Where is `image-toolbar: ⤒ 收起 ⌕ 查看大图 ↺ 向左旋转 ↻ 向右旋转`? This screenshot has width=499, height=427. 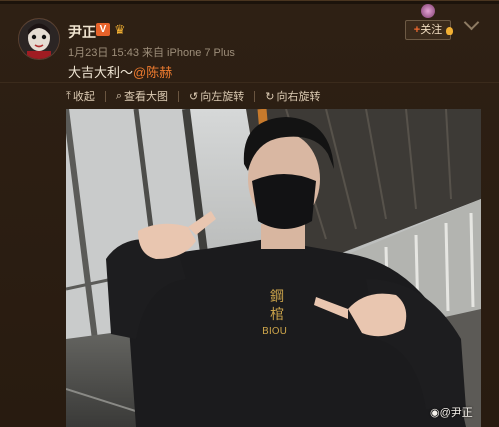 image-toolbar: ⤒ 收起 ⌕ 查看大图 ↺ 向左旋转 ↻ 向右旋转 is located at coordinates (193, 96).